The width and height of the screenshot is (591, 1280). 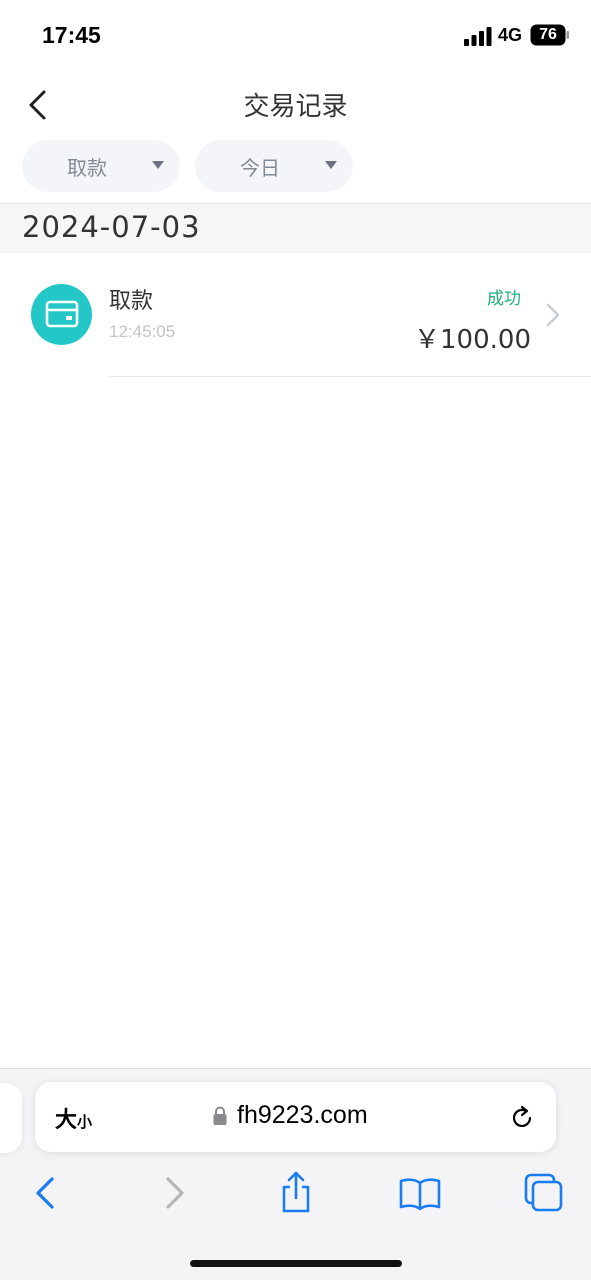 I want to click on share-icon, so click(x=296, y=1192).